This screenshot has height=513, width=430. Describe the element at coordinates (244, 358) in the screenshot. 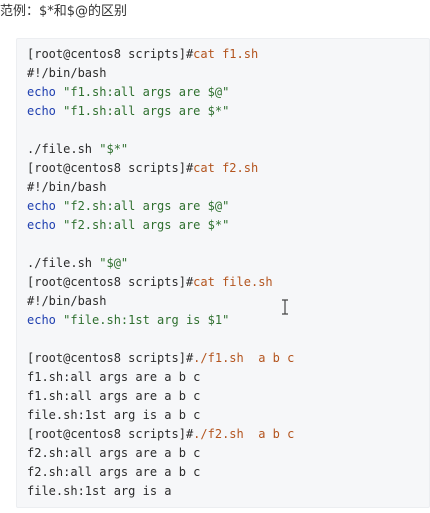

I see `code-token-cmd: ./f1.sh a b c` at that location.